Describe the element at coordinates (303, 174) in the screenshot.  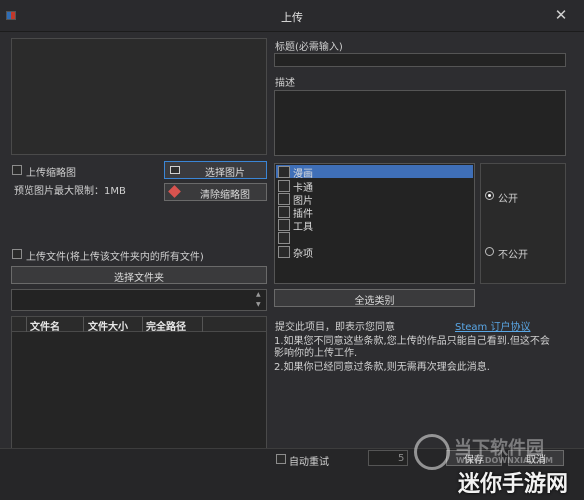
I see `category-label: 漫画` at that location.